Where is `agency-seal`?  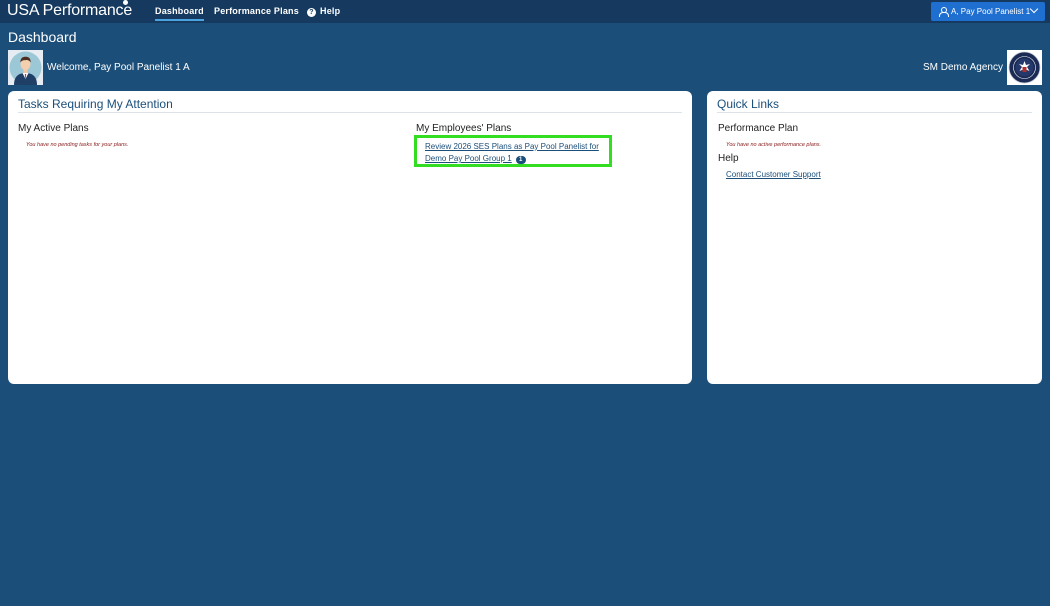 agency-seal is located at coordinates (1024, 67).